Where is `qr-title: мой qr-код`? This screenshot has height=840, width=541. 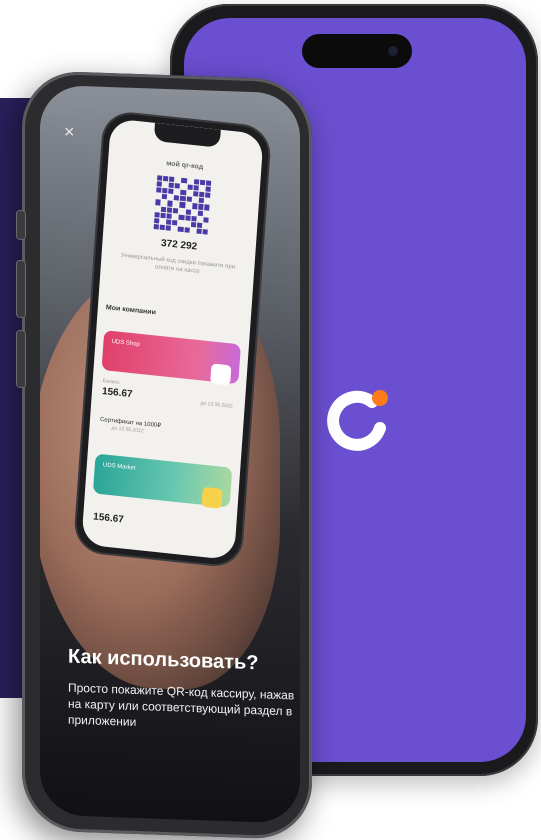 qr-title: мой qr-код is located at coordinates (184, 166).